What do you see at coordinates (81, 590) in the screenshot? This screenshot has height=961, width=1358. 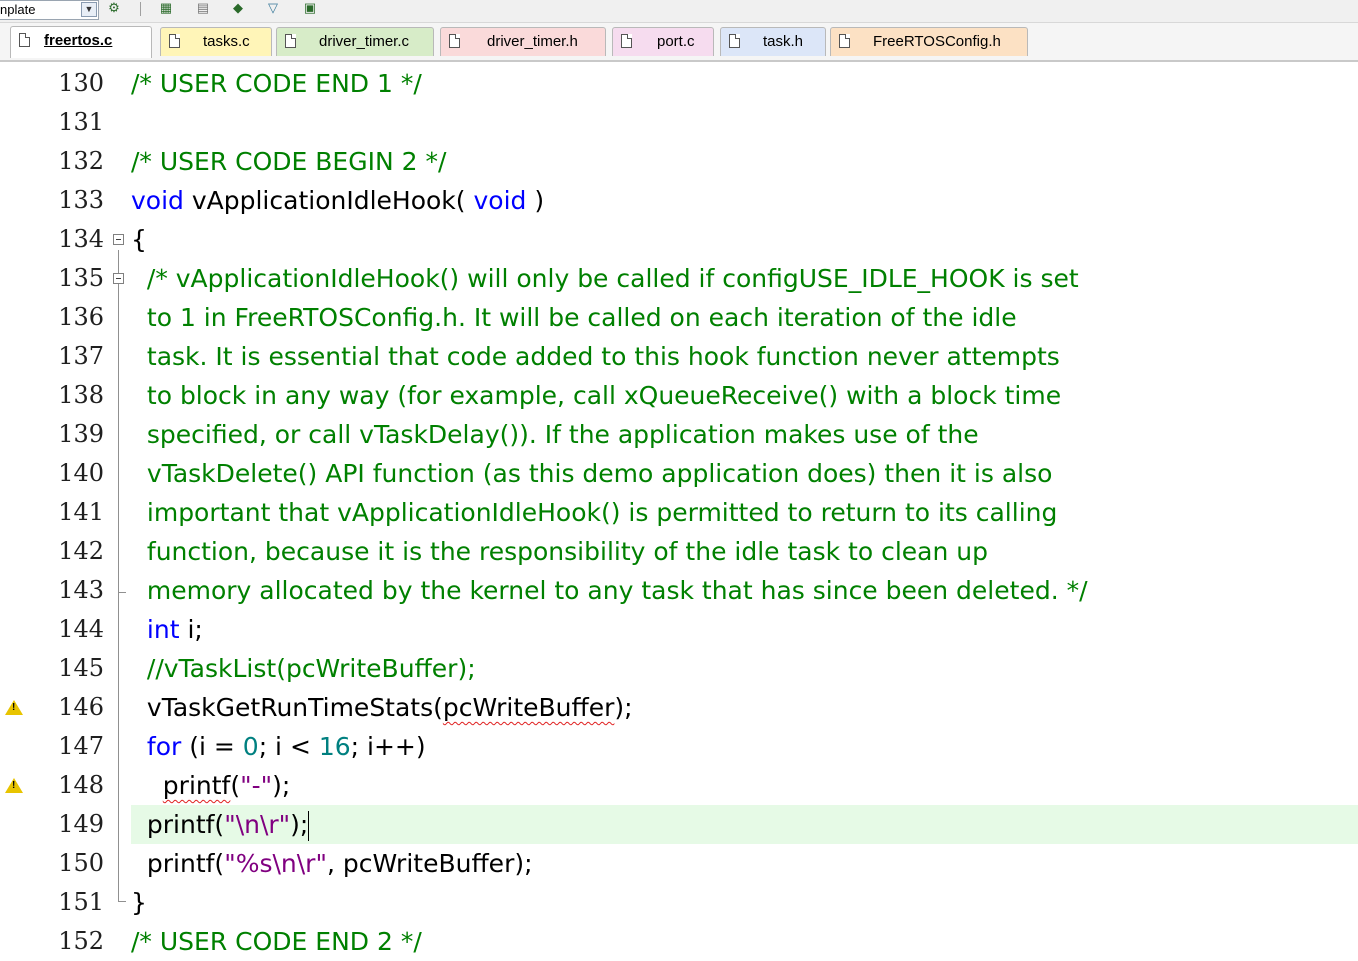 I see `line-number: 143` at bounding box center [81, 590].